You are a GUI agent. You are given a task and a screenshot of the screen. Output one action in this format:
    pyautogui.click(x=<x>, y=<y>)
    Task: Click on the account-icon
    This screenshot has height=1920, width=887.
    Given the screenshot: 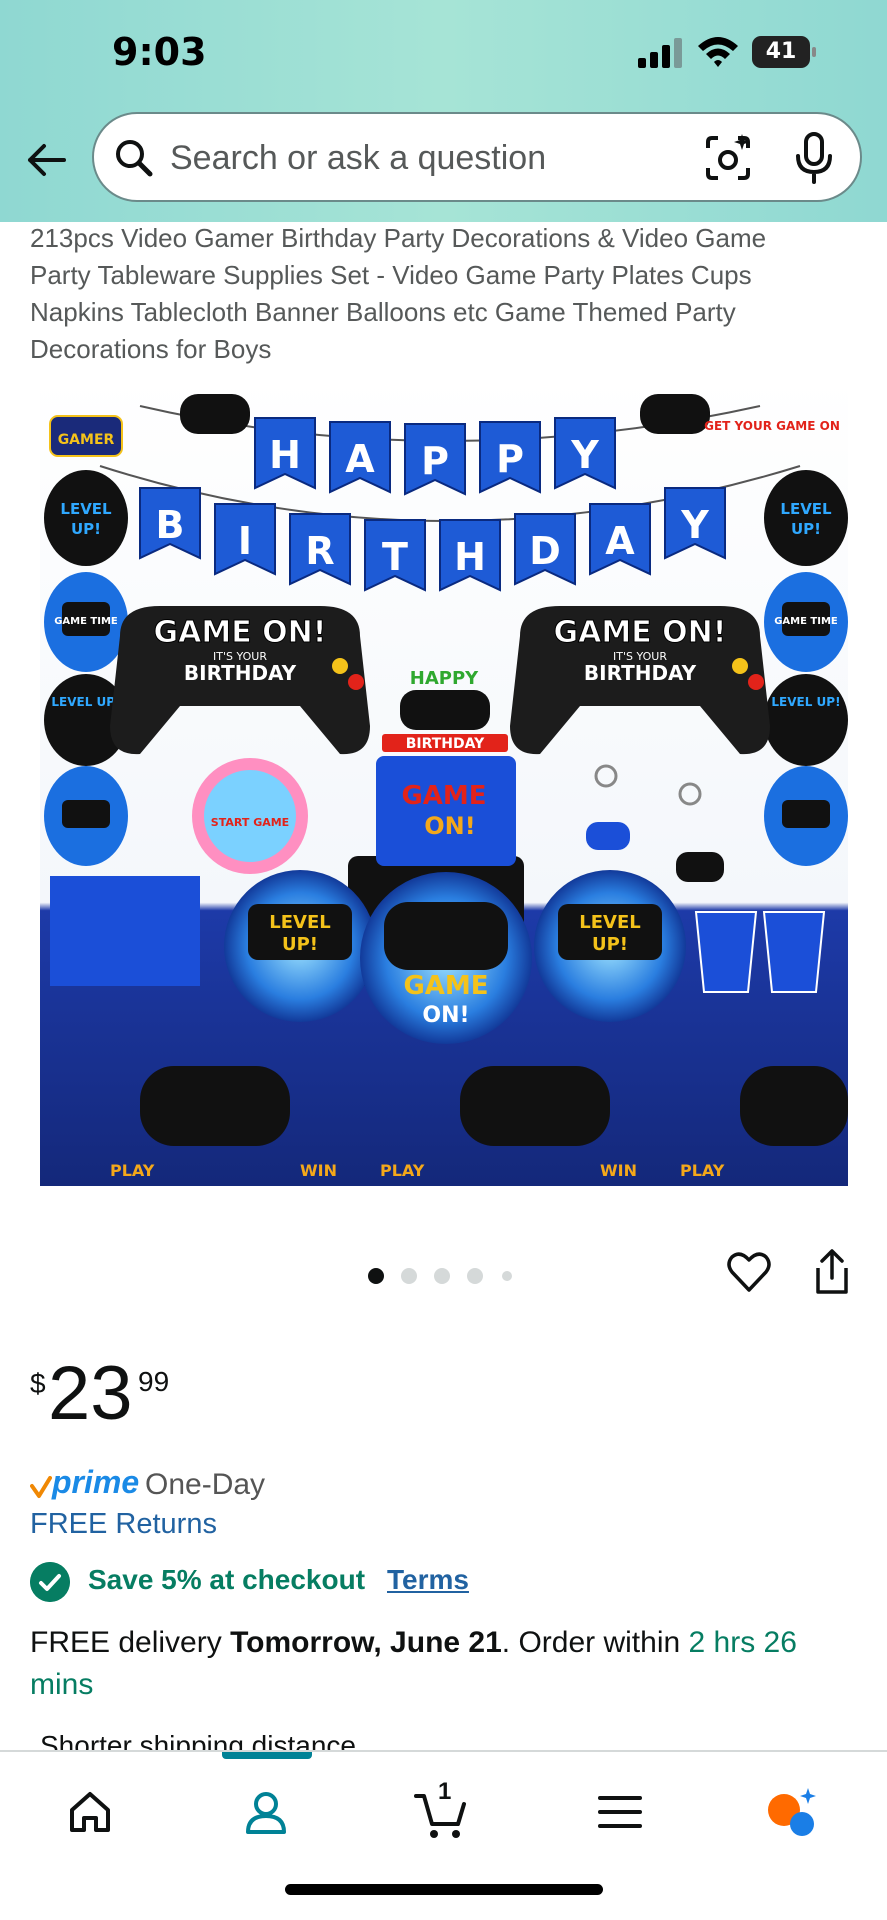 What is the action you would take?
    pyautogui.click(x=266, y=1812)
    